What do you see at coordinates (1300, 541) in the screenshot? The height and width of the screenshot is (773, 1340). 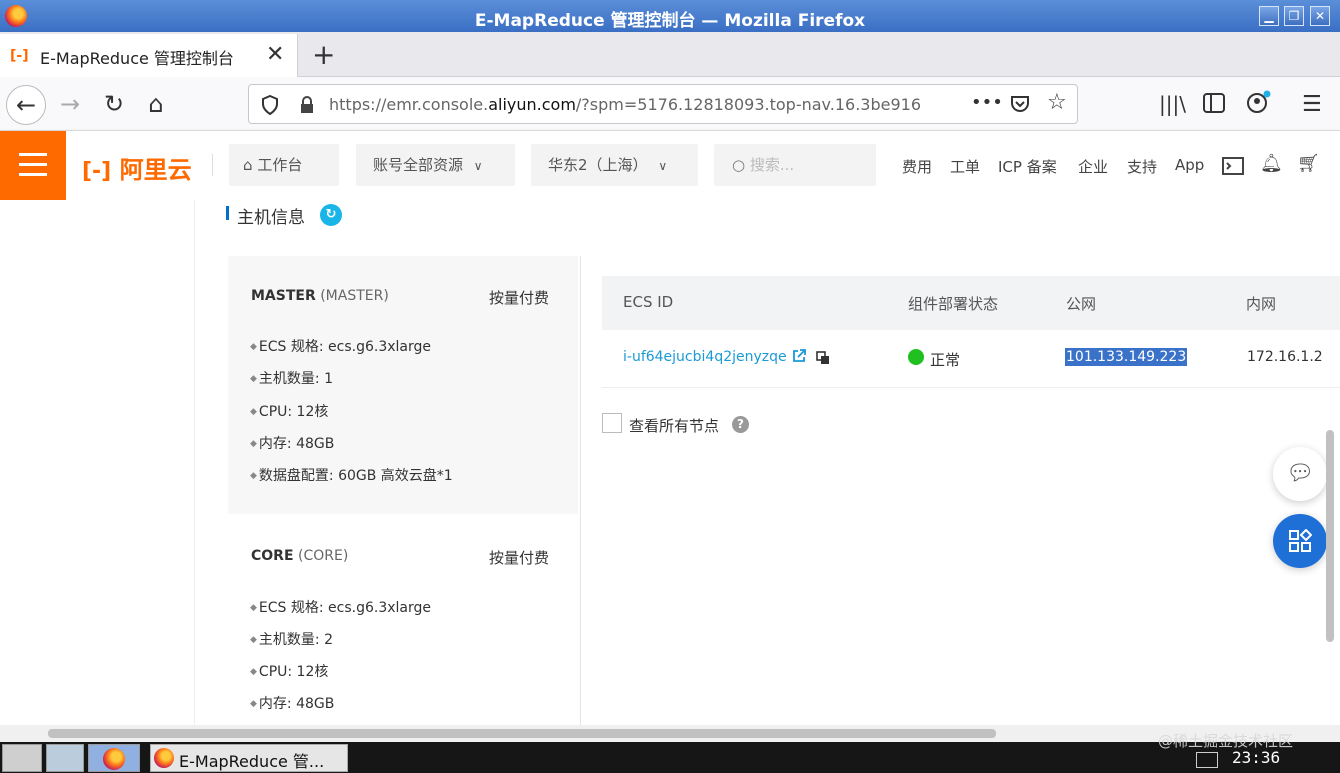 I see `apps-icon` at bounding box center [1300, 541].